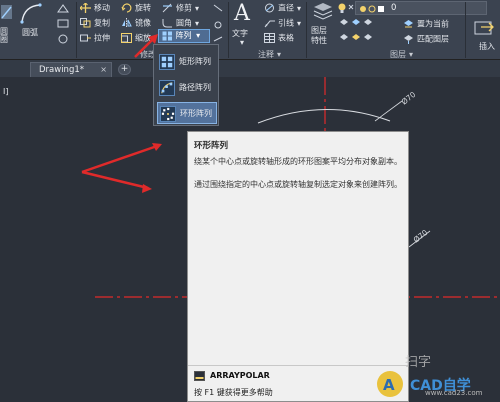 The width and height of the screenshot is (500, 402). What do you see at coordinates (167, 35) in the screenshot?
I see `array-icon` at bounding box center [167, 35].